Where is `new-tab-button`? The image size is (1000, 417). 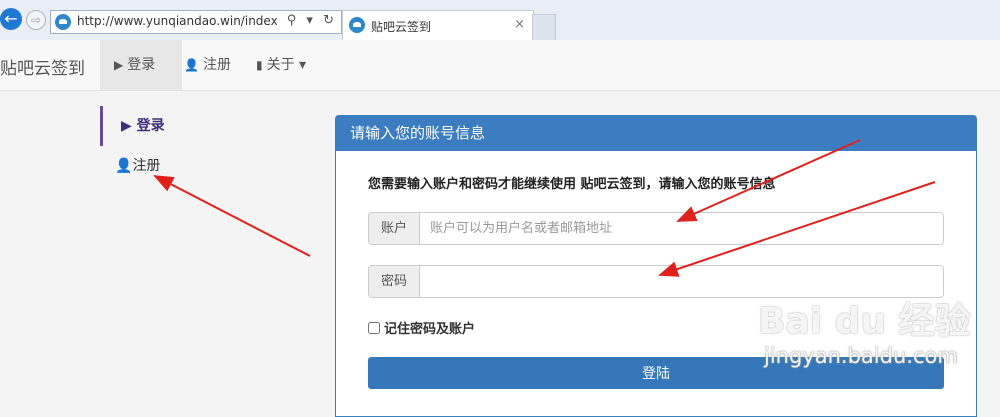
new-tab-button is located at coordinates (544, 27).